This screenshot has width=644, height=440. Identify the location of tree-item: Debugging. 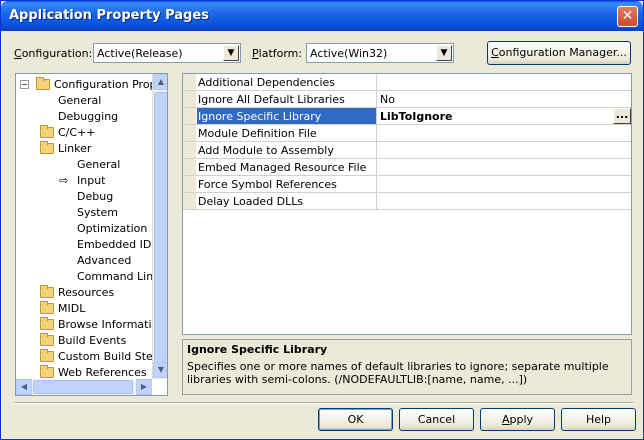
(84, 117).